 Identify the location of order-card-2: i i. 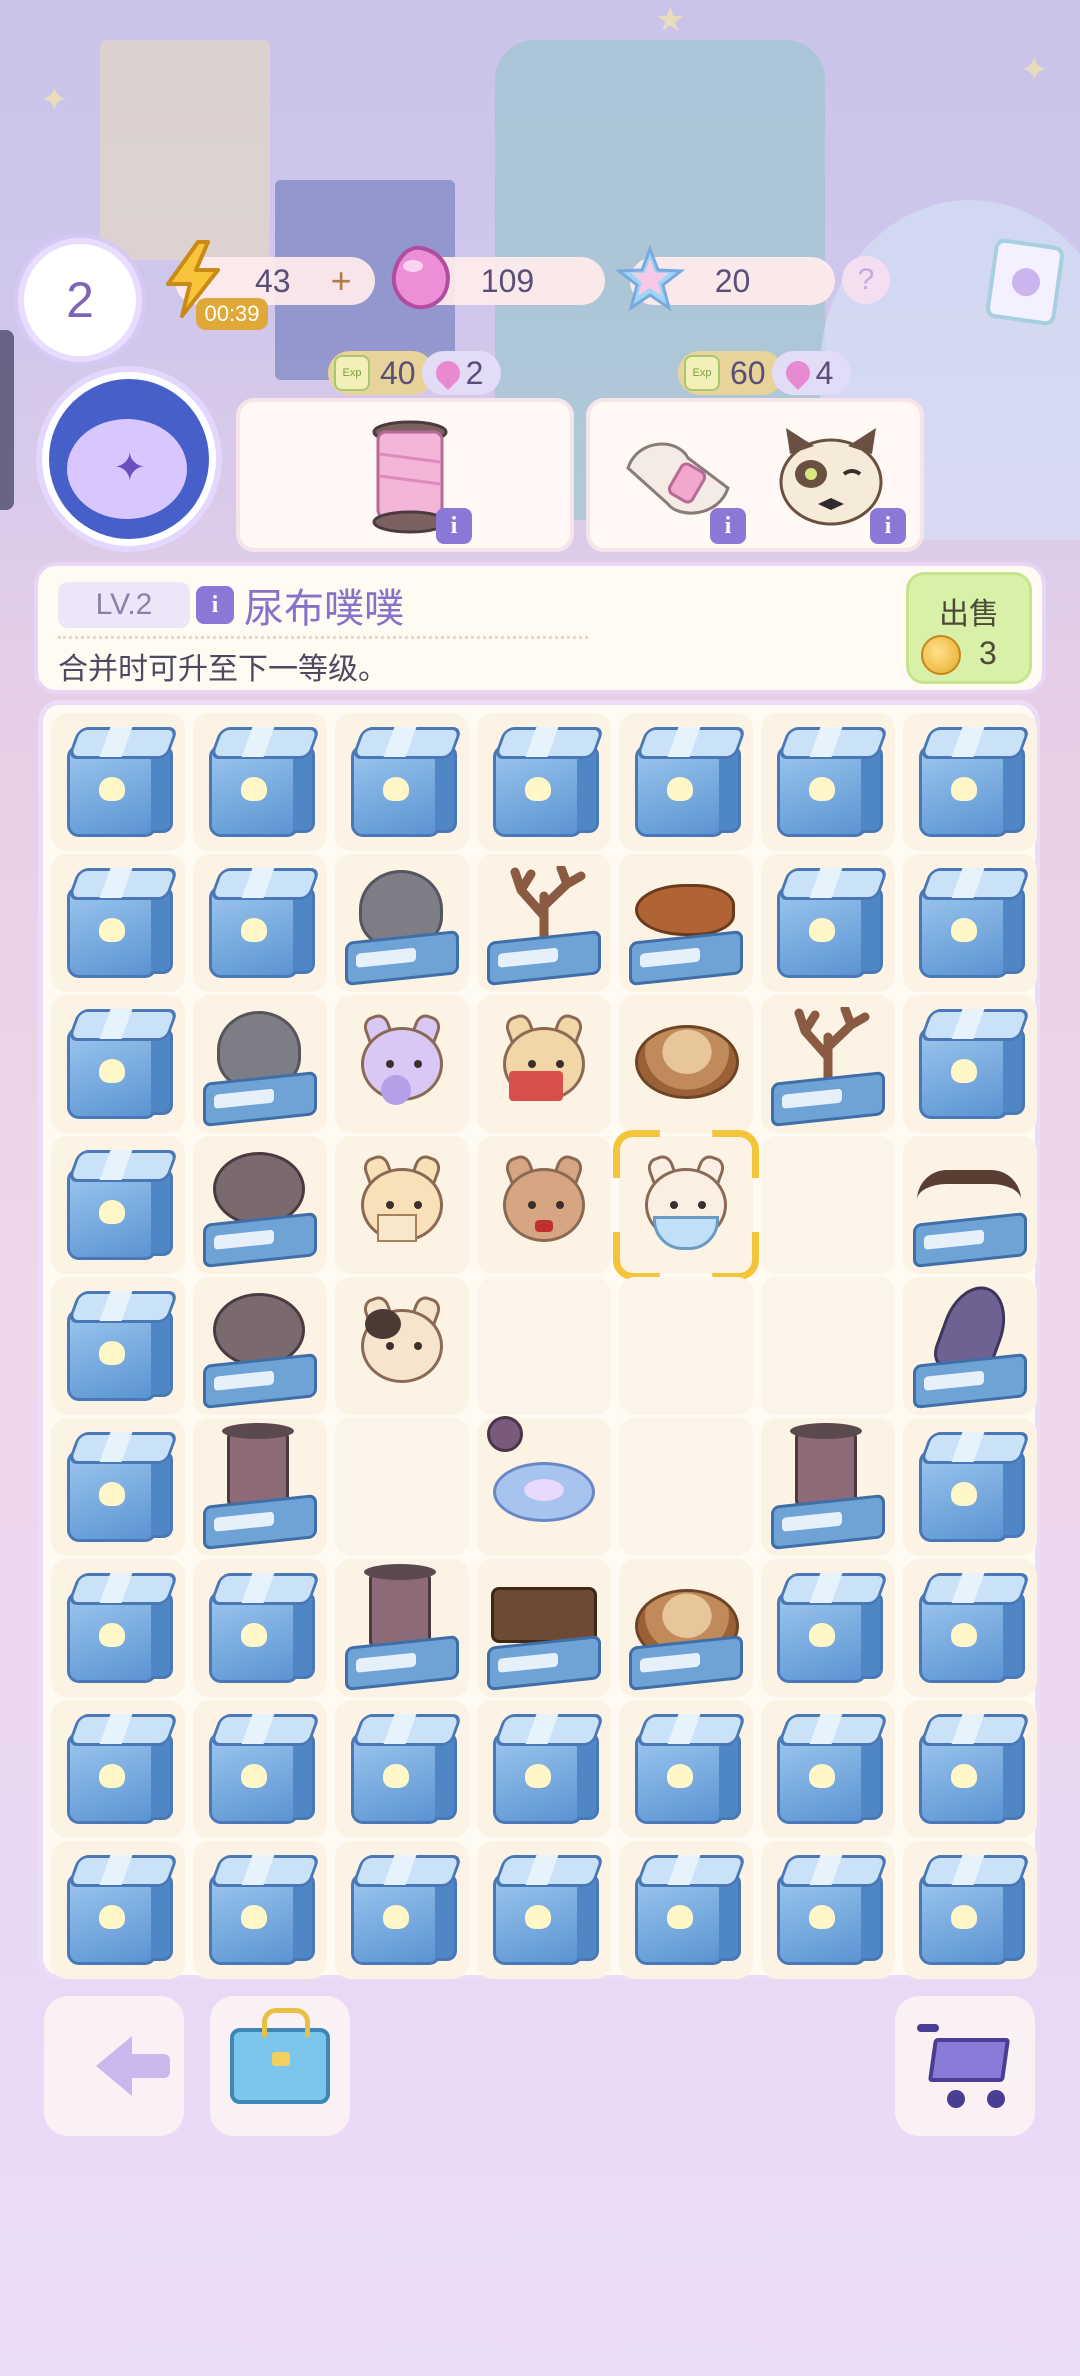
(755, 475).